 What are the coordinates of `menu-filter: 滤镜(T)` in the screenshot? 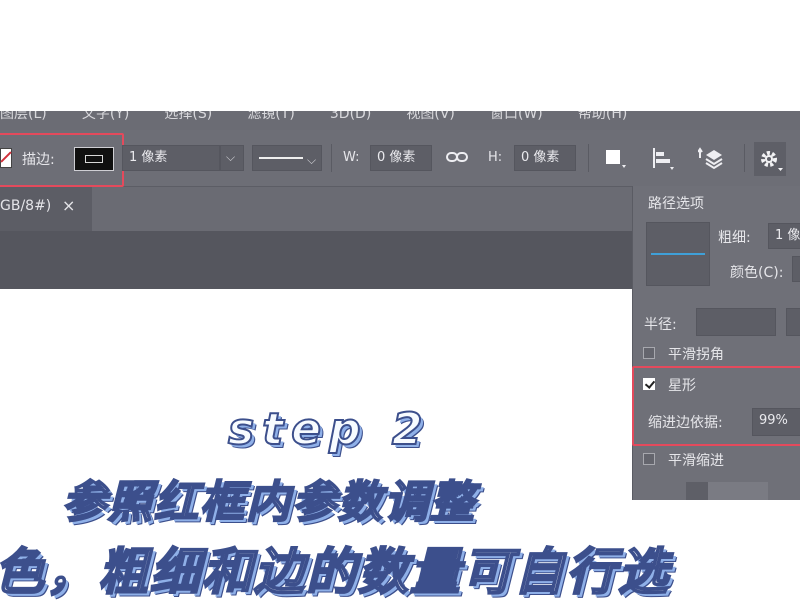 It's located at (270, 117).